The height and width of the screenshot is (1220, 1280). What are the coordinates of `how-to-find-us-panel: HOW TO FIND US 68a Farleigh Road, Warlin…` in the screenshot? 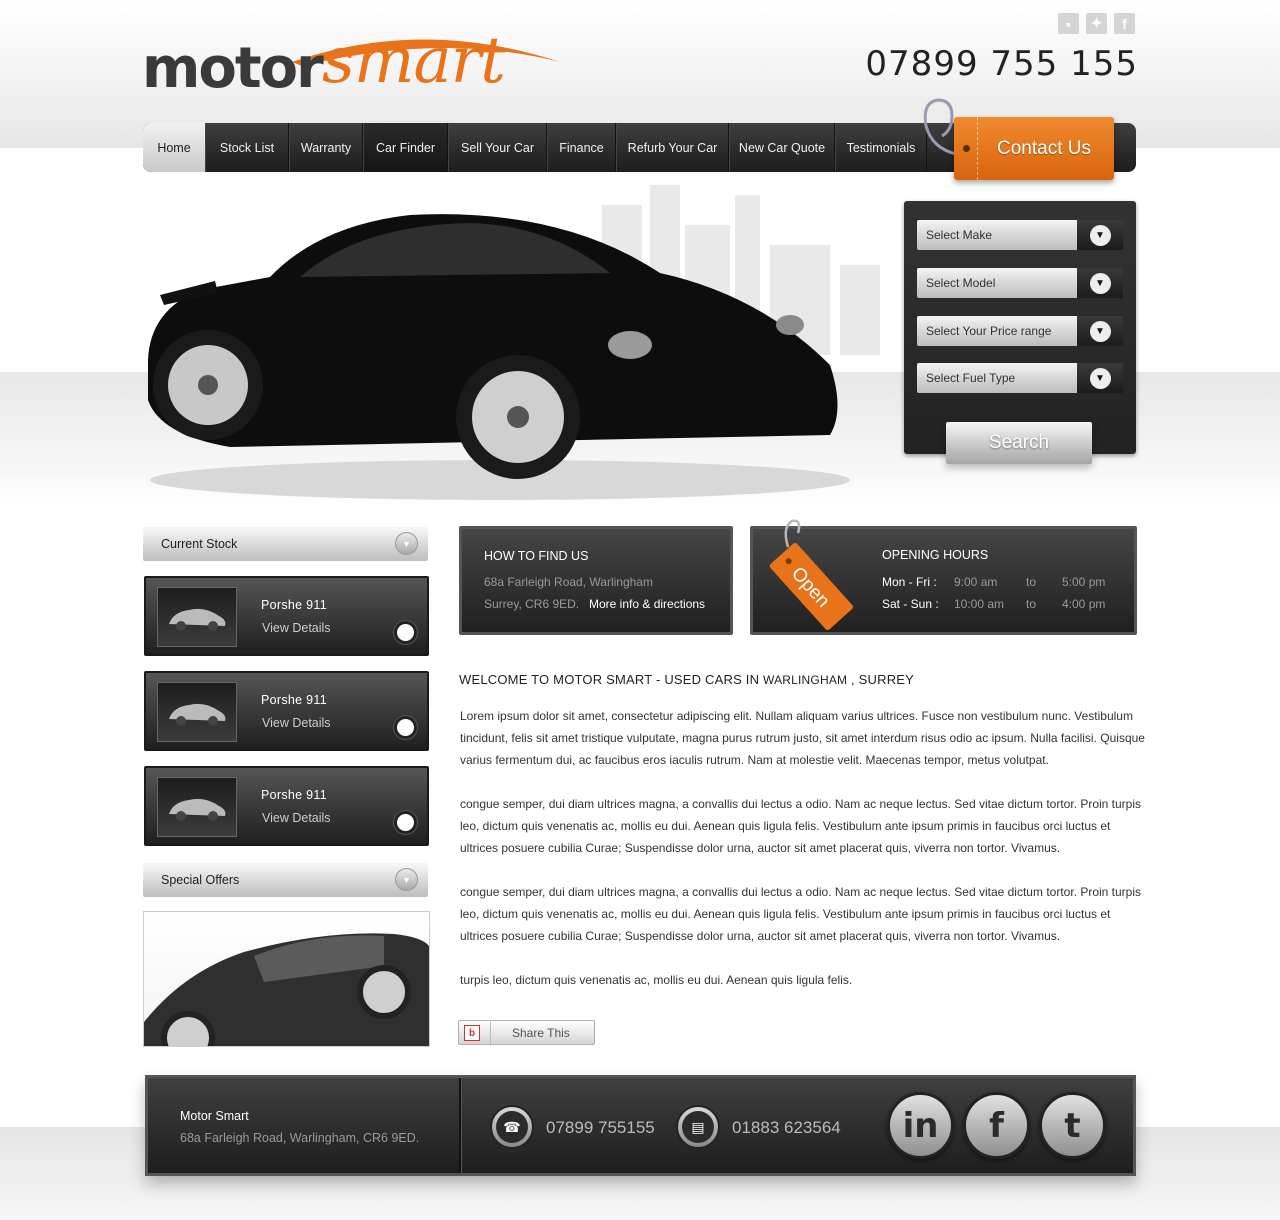 It's located at (596, 580).